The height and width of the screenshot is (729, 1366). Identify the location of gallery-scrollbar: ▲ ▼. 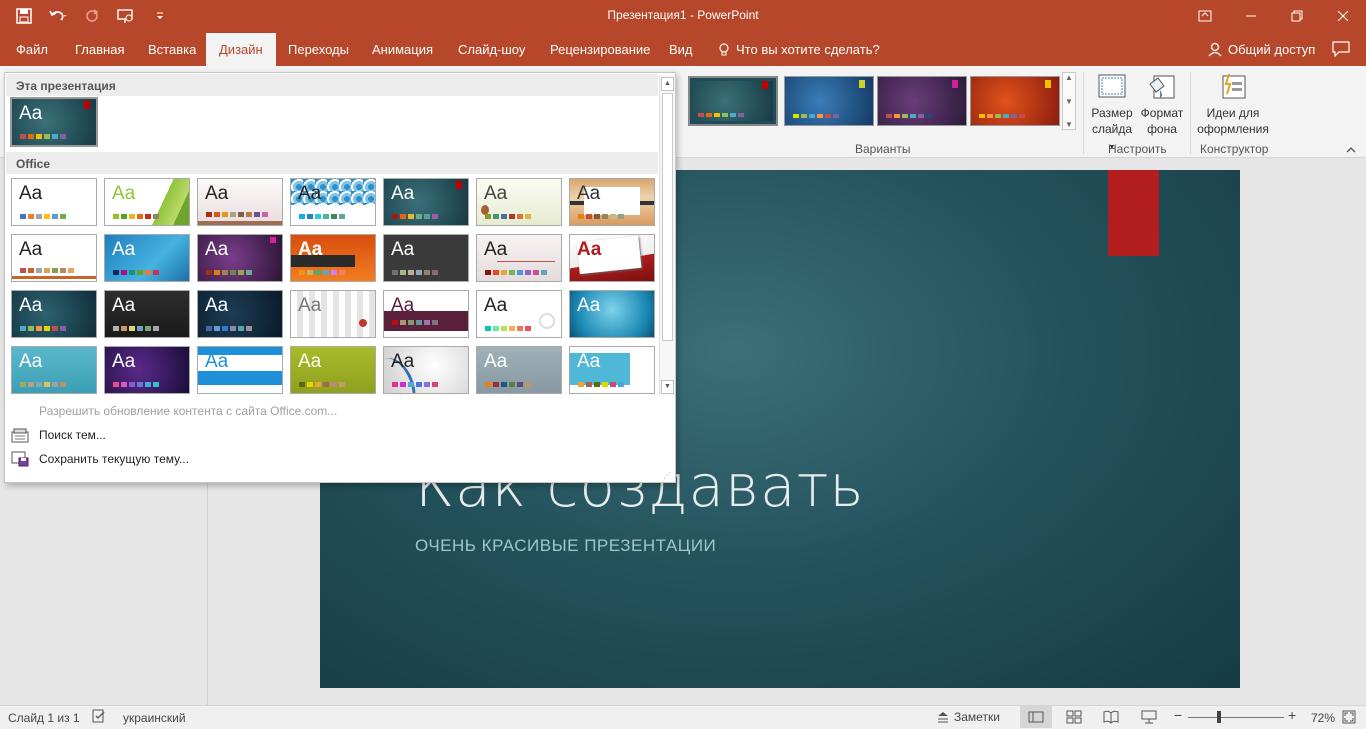
(667, 235).